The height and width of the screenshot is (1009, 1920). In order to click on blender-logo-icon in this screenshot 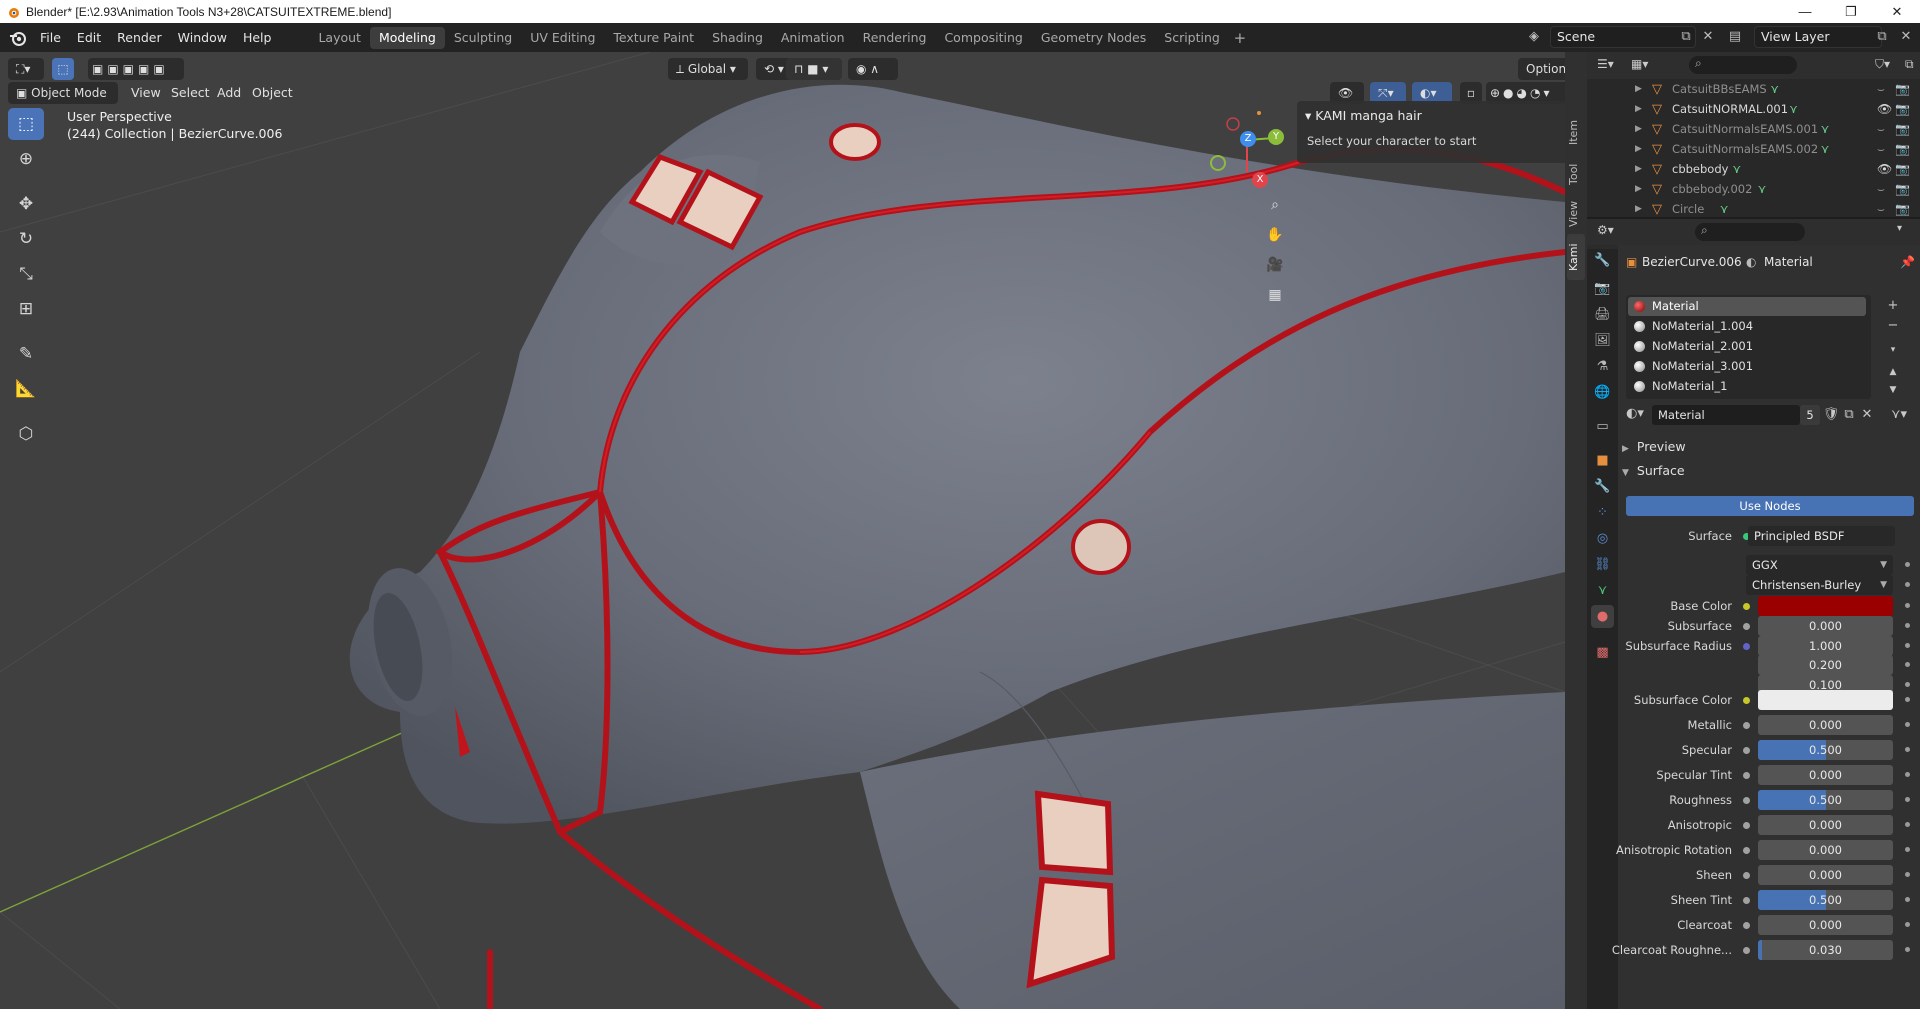, I will do `click(18, 38)`.